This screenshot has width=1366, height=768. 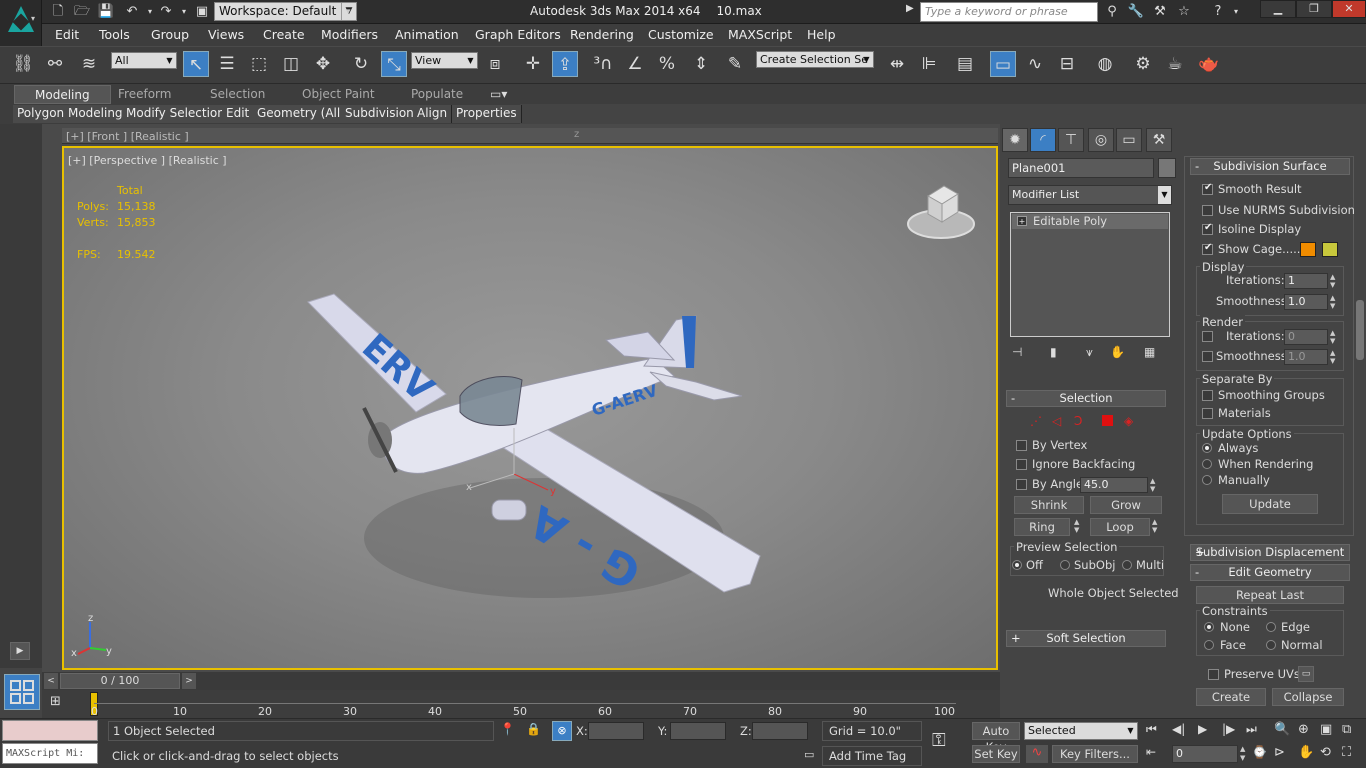 I want to click on constraint-edge-radio, so click(x=1271, y=627).